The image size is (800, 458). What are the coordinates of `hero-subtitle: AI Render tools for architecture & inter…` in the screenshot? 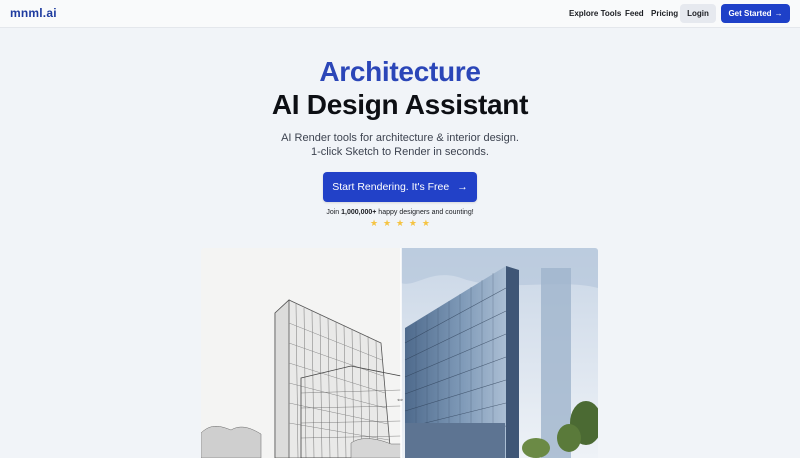 It's located at (400, 145).